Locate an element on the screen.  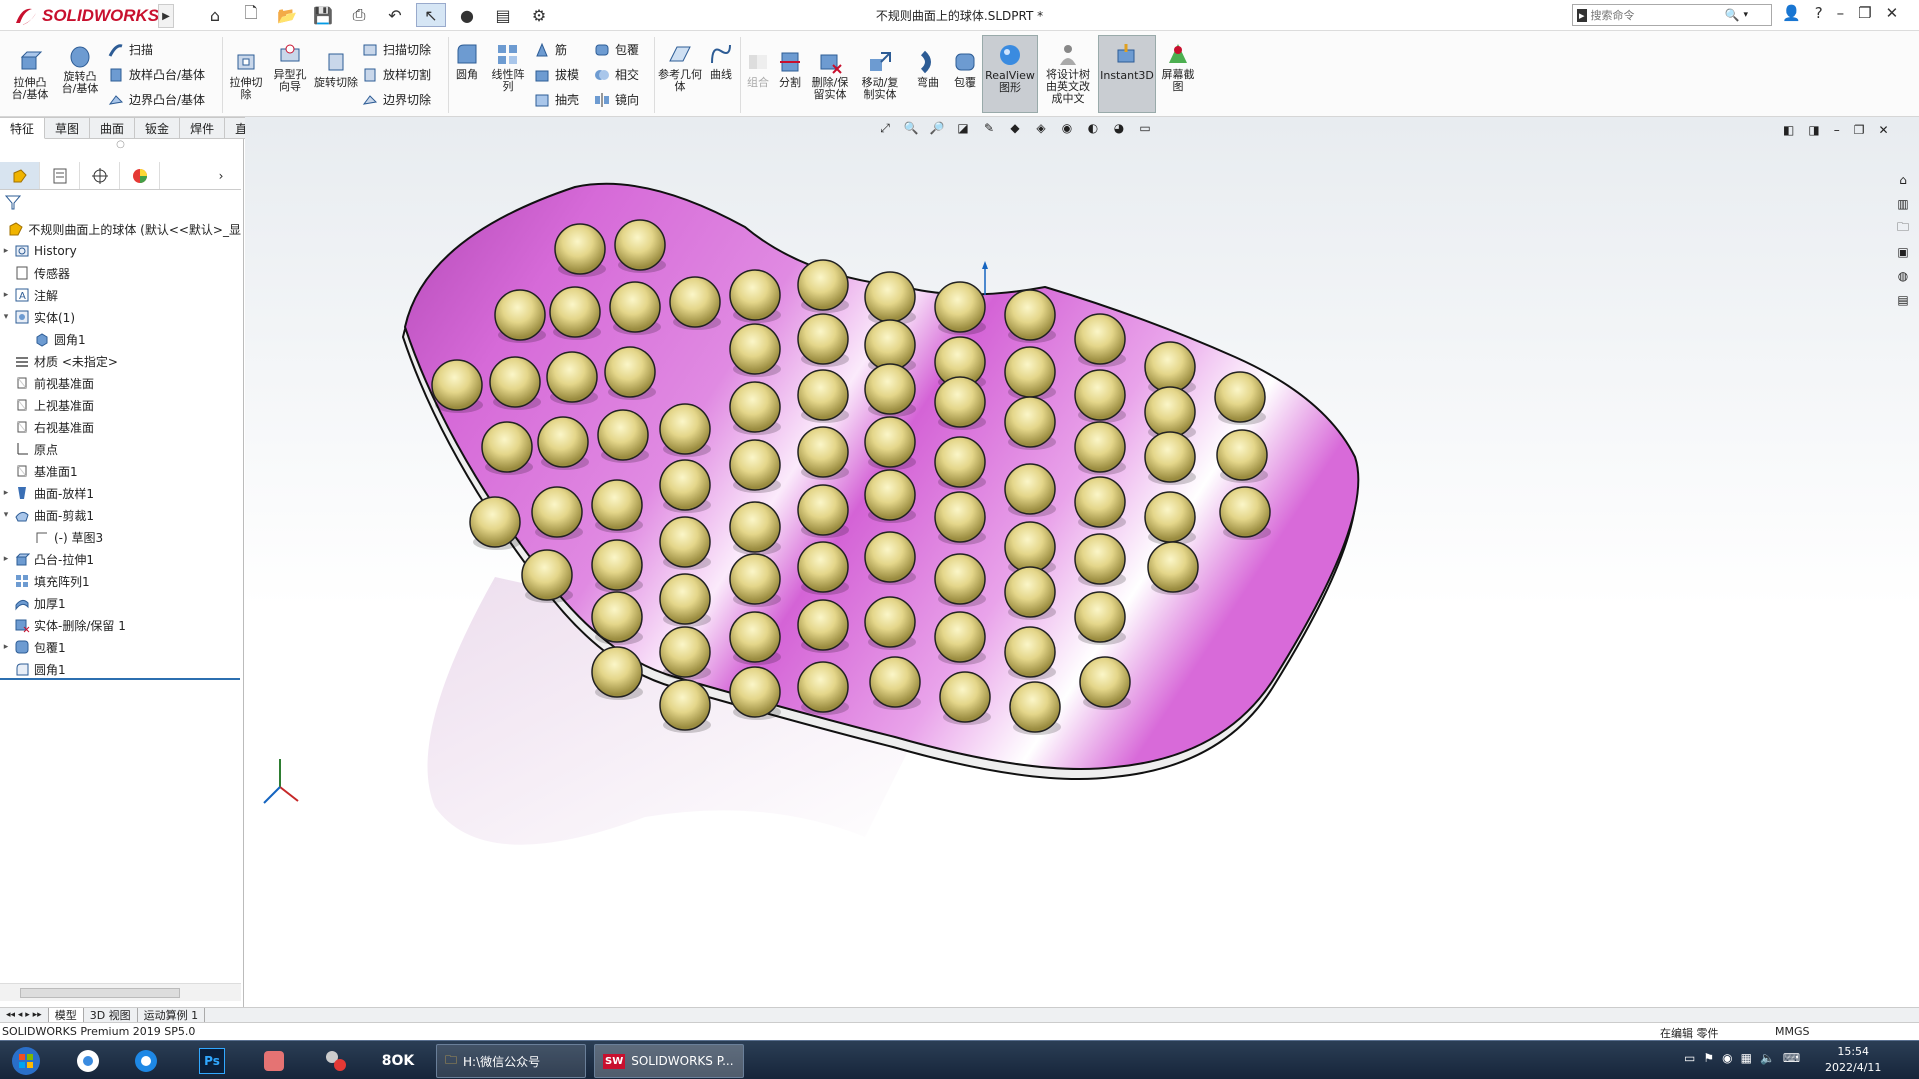
new-document-icon: 🗋 is located at coordinates (251, 15).